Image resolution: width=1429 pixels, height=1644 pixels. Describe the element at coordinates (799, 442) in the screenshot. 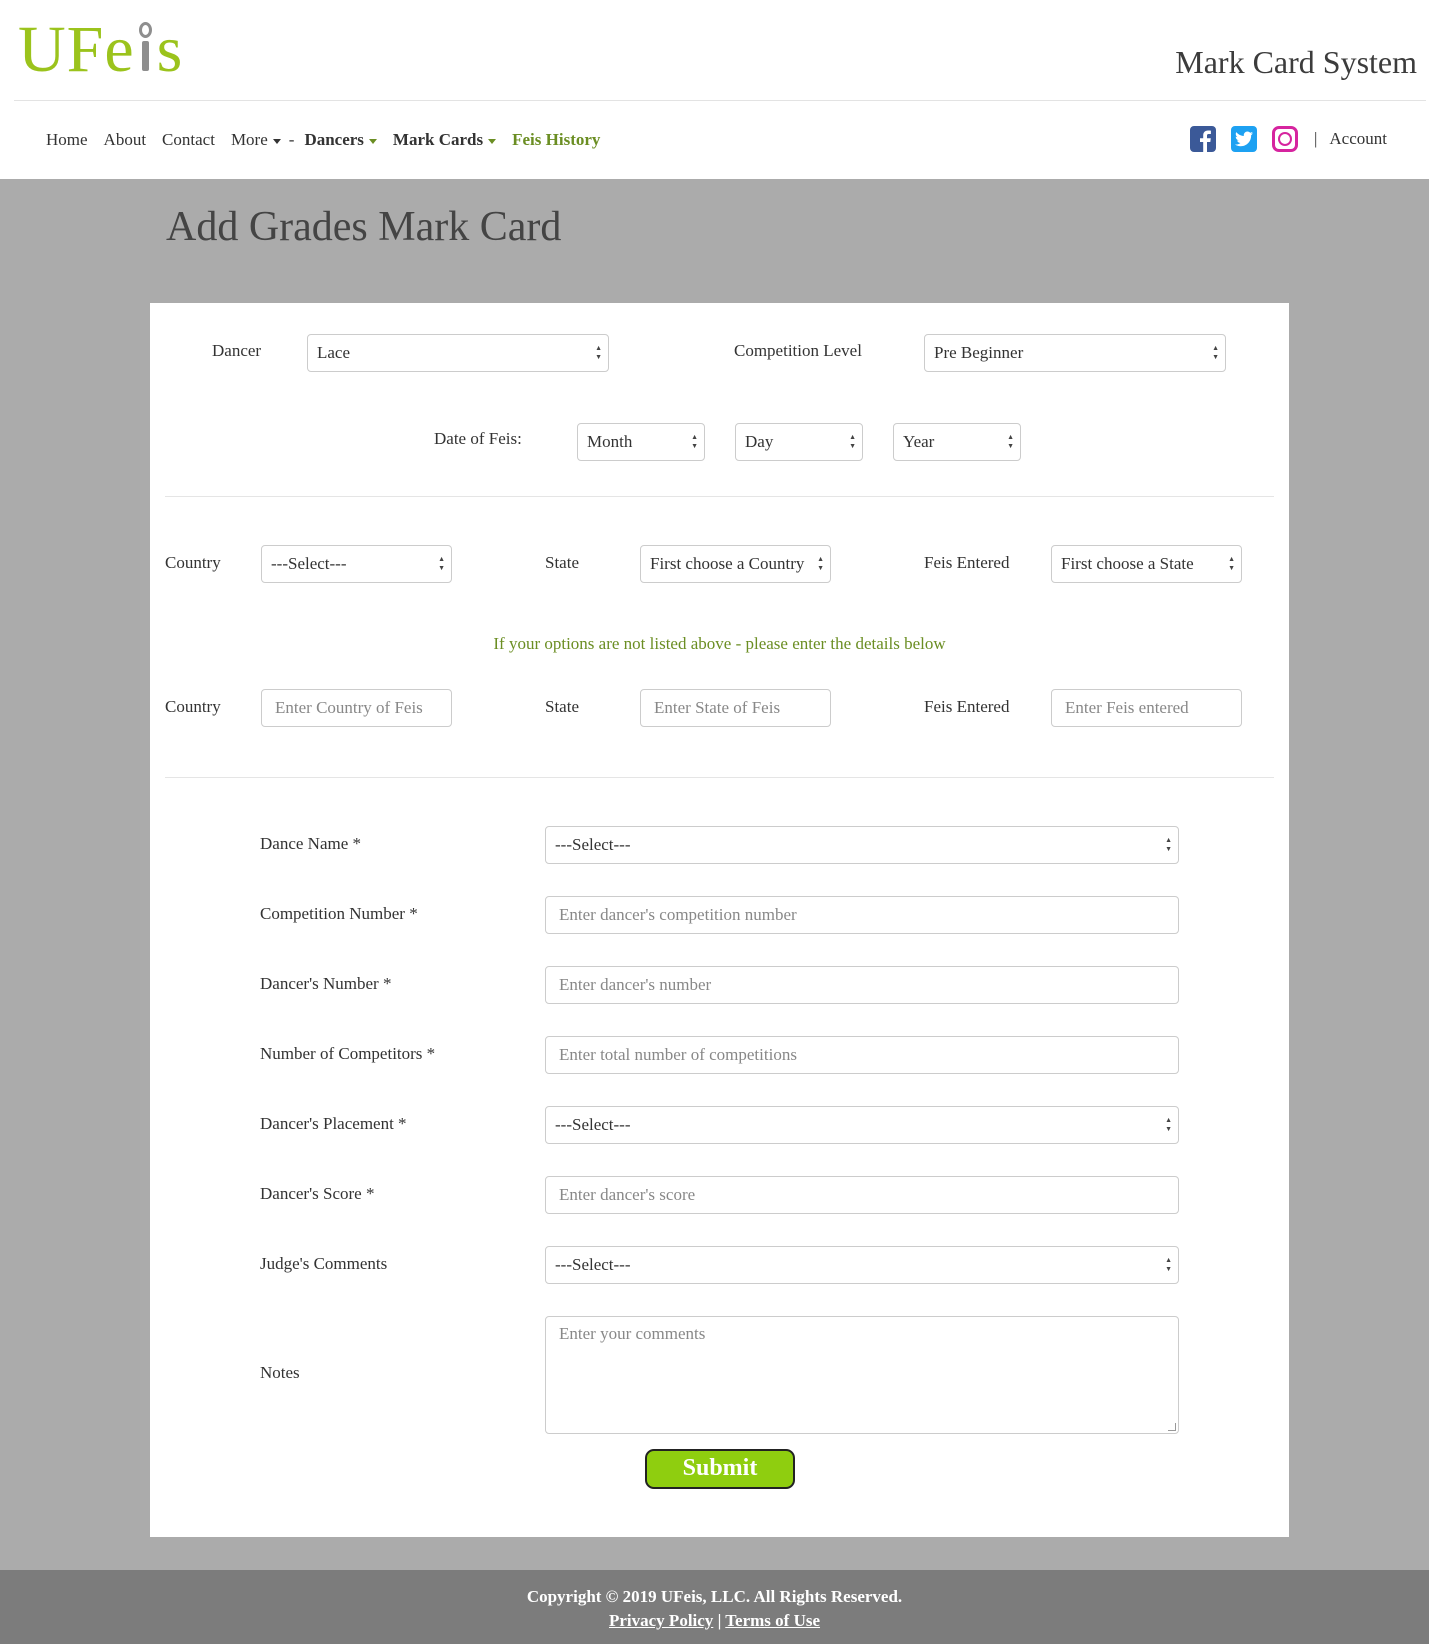

I see `day-select: Day` at that location.